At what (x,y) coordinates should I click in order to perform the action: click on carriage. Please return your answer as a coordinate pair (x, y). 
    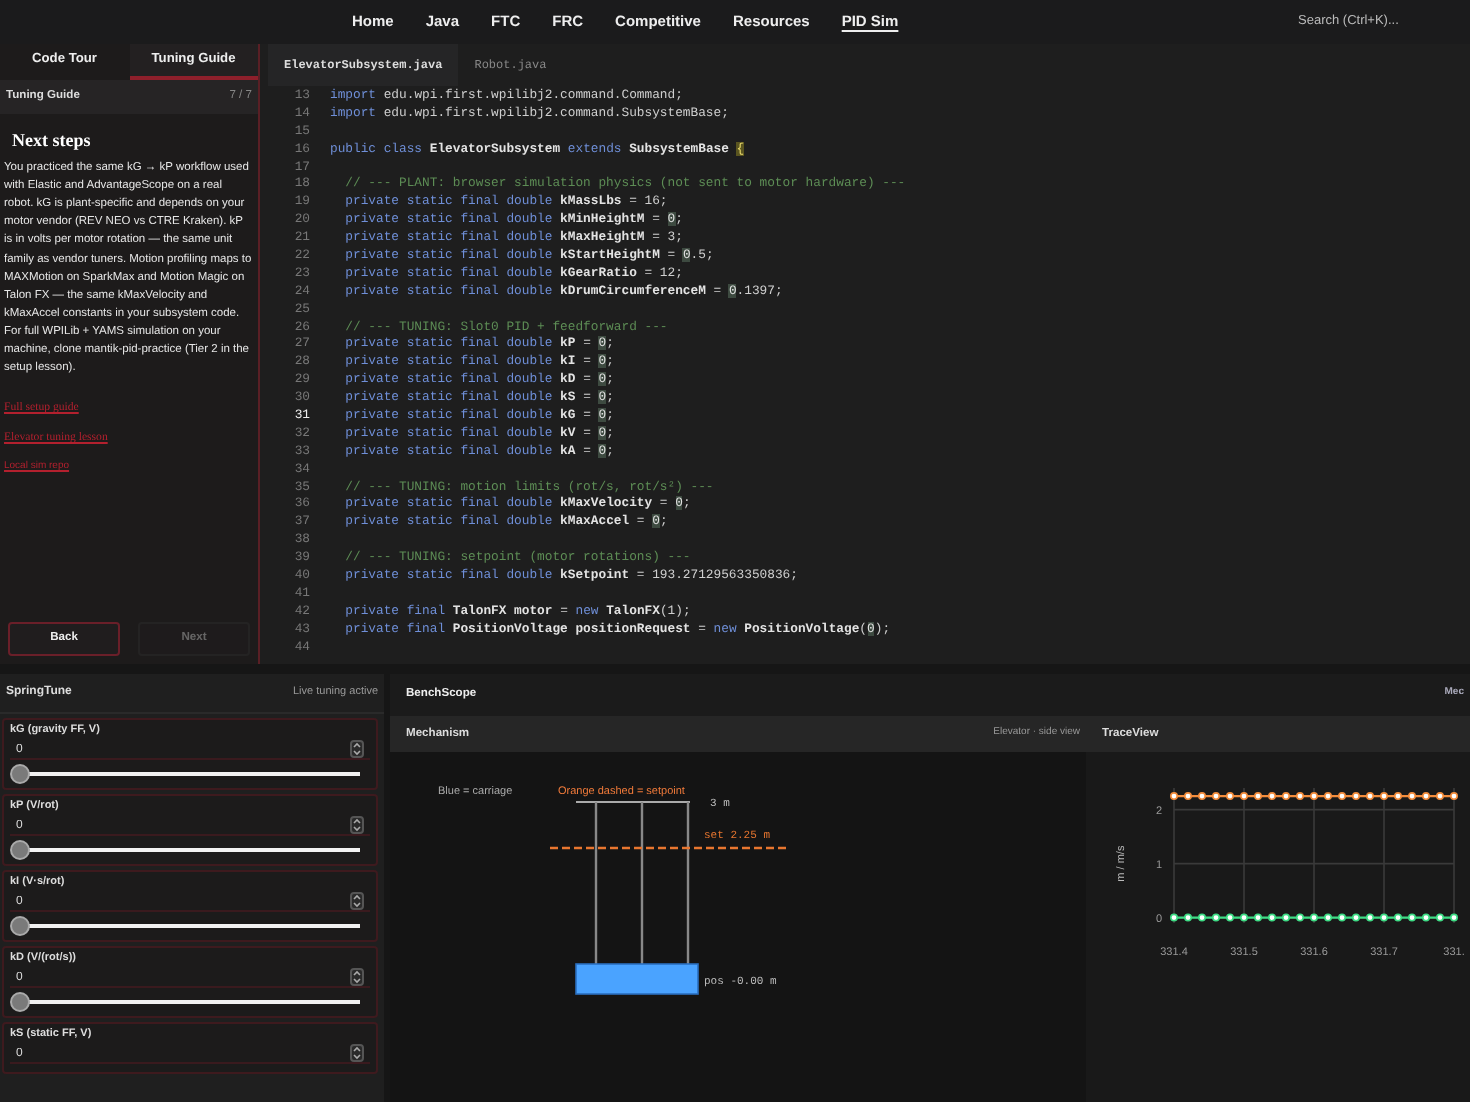
    Looking at the image, I should click on (637, 979).